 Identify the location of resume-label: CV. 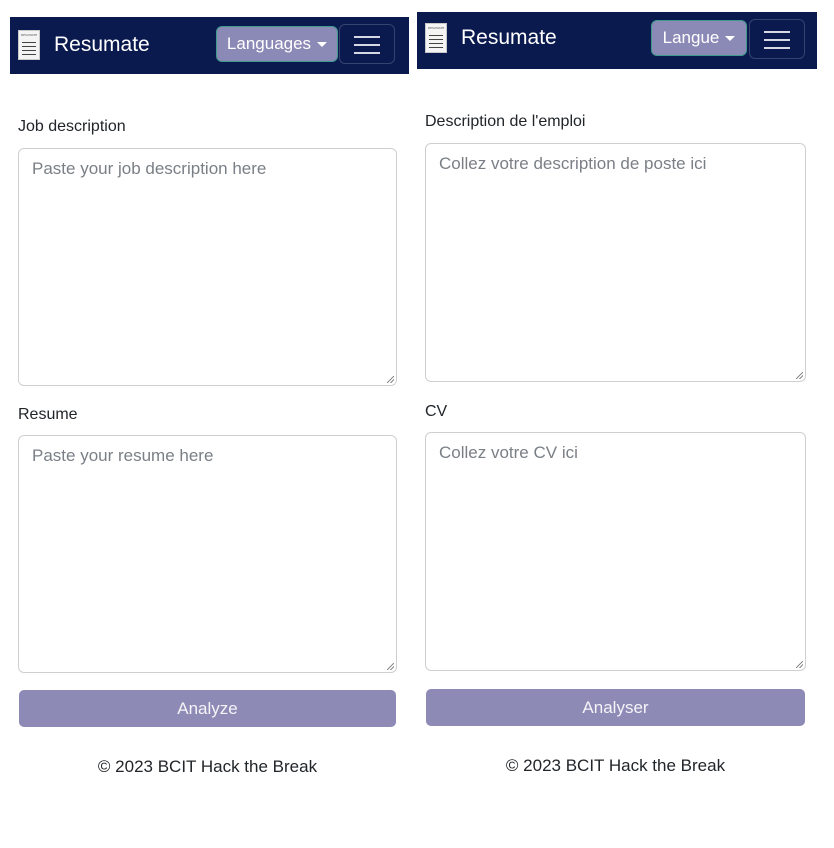
(436, 411).